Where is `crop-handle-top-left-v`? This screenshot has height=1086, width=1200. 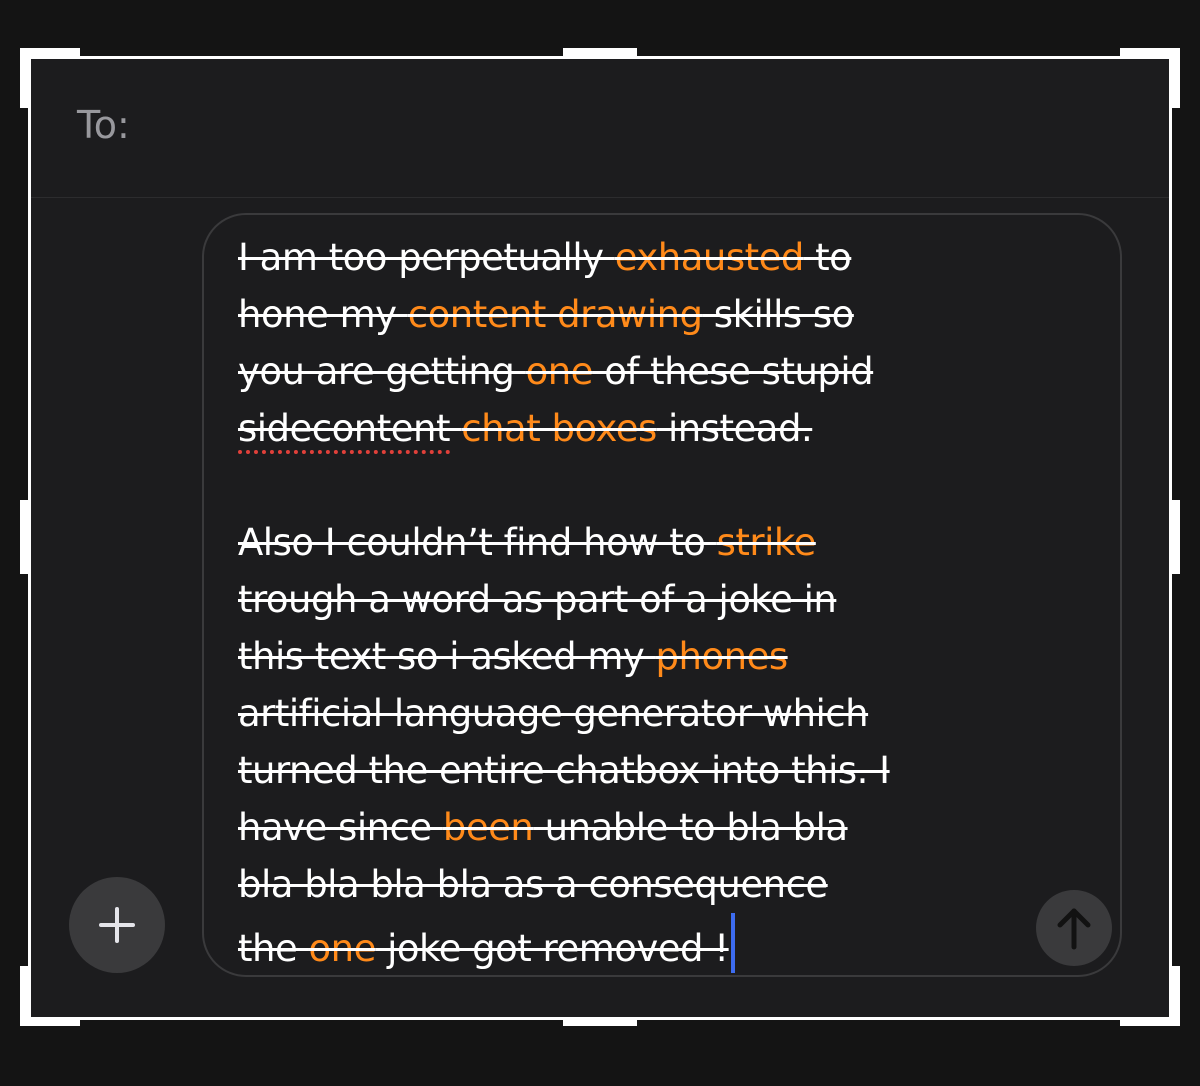
crop-handle-top-left-v is located at coordinates (24, 78).